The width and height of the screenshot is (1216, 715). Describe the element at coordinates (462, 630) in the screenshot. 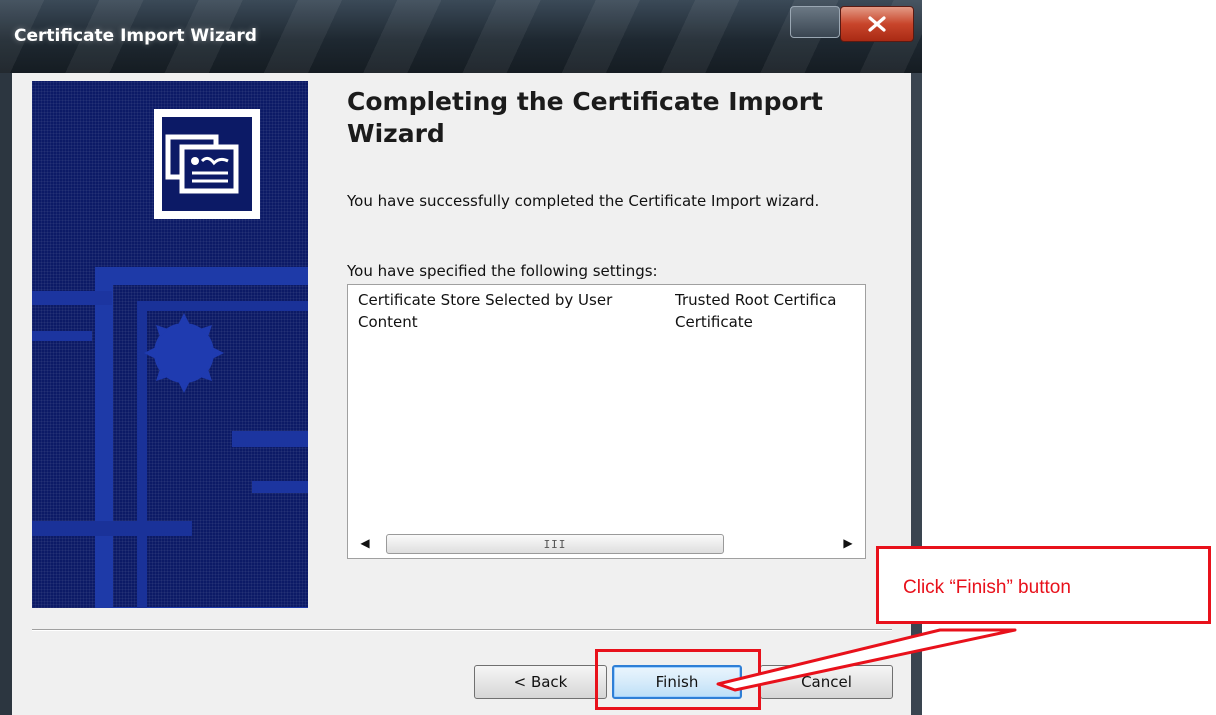

I see `divider` at that location.